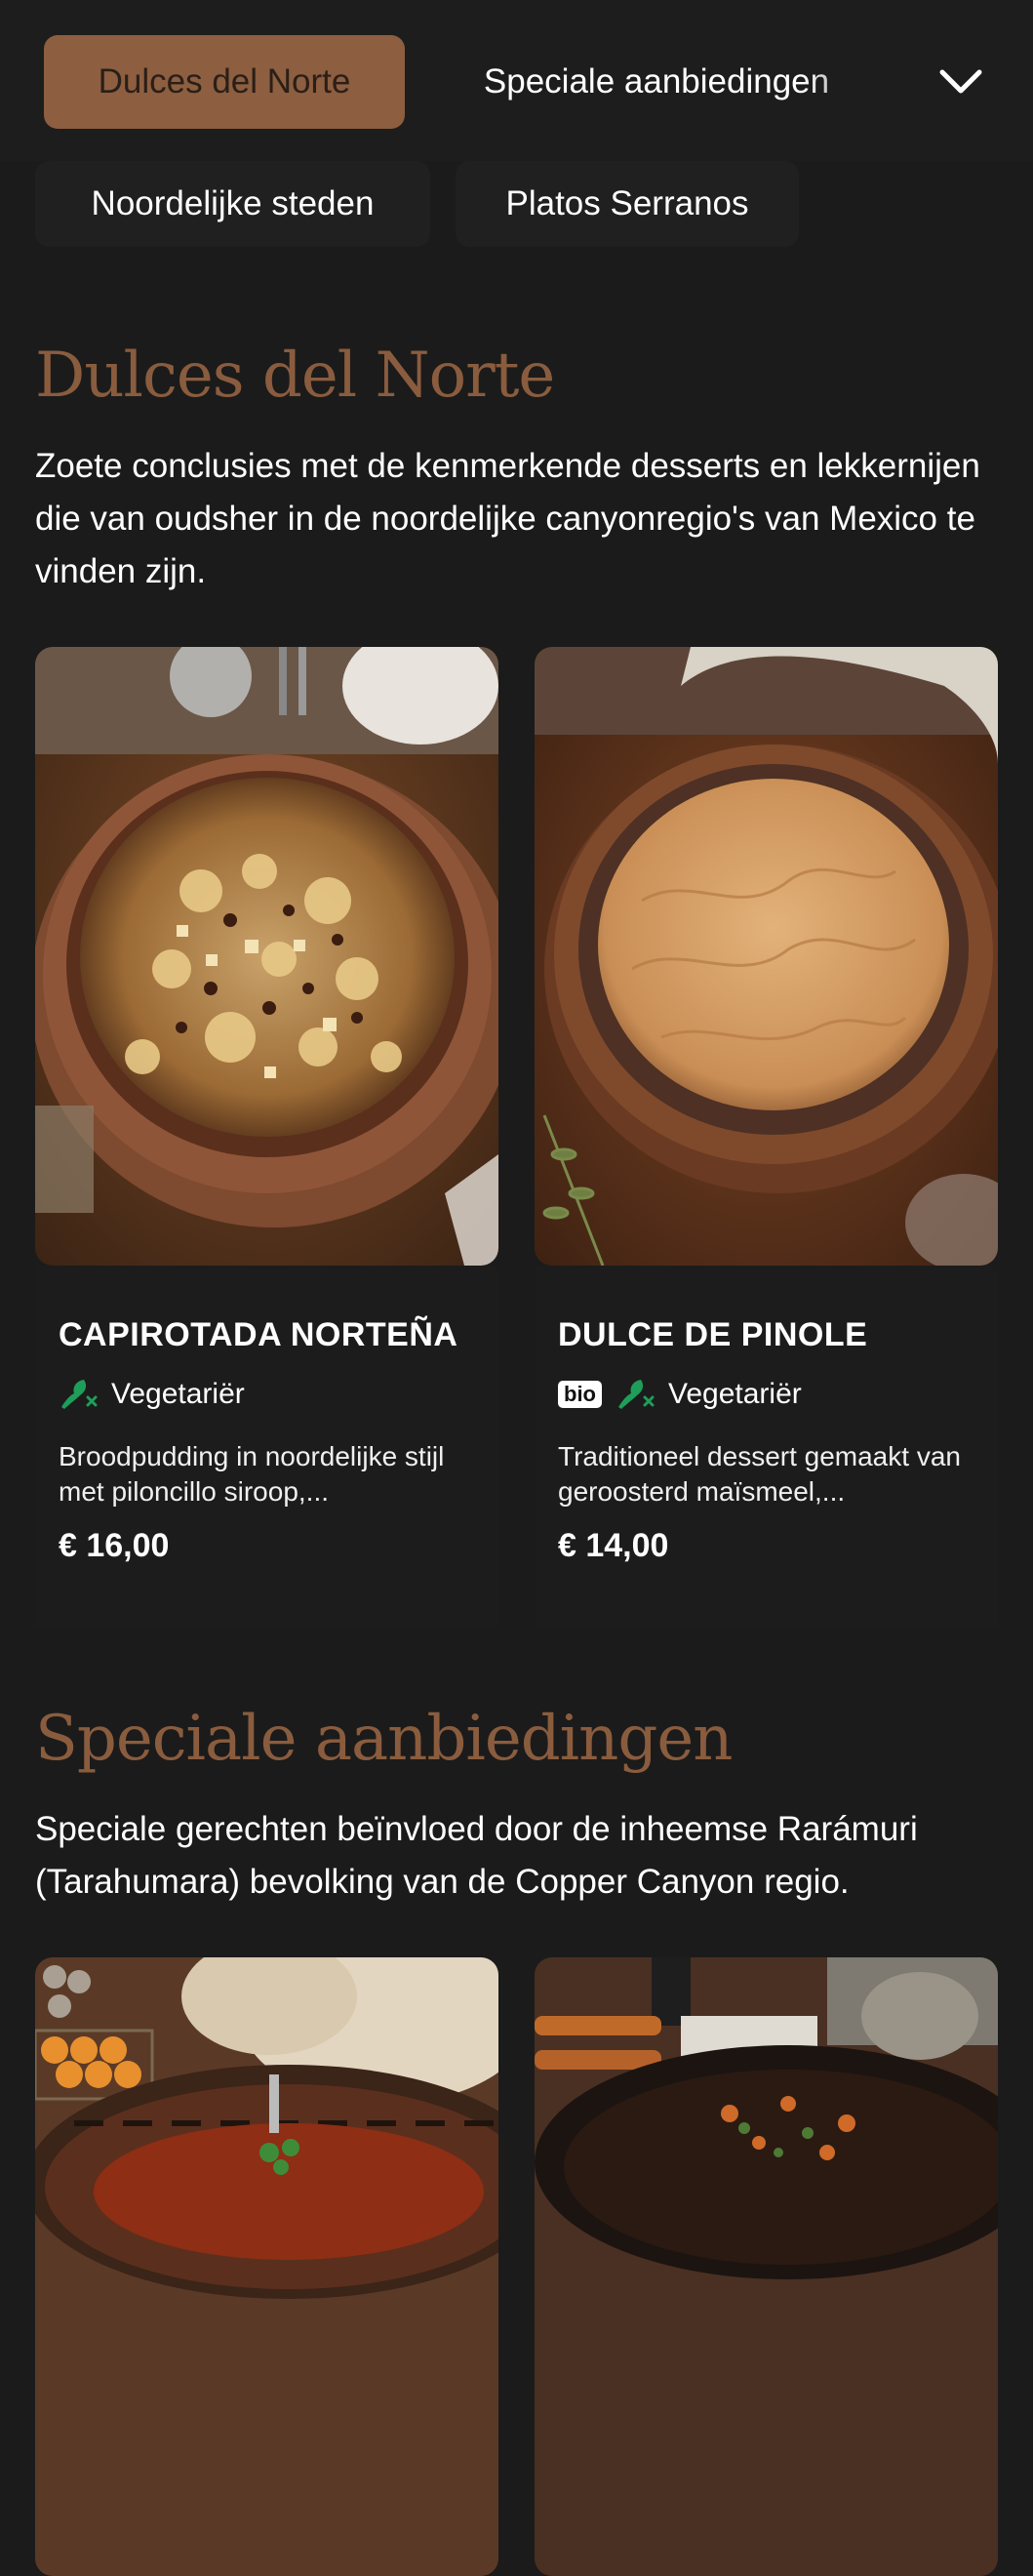  What do you see at coordinates (224, 82) in the screenshot?
I see `tab-dulces-del-norte: Dulces del Norte` at bounding box center [224, 82].